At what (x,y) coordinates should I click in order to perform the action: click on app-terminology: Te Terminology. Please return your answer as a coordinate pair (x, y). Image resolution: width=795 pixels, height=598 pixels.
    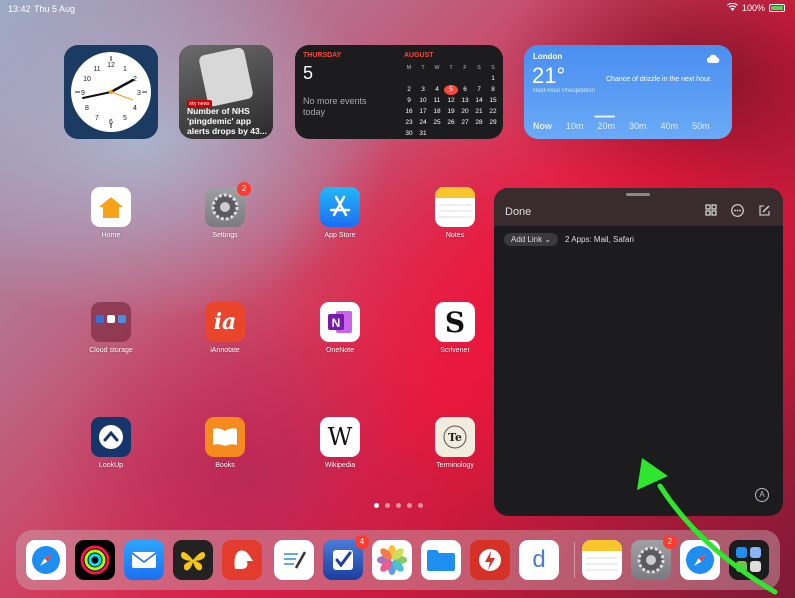
    Looking at the image, I should click on (455, 443).